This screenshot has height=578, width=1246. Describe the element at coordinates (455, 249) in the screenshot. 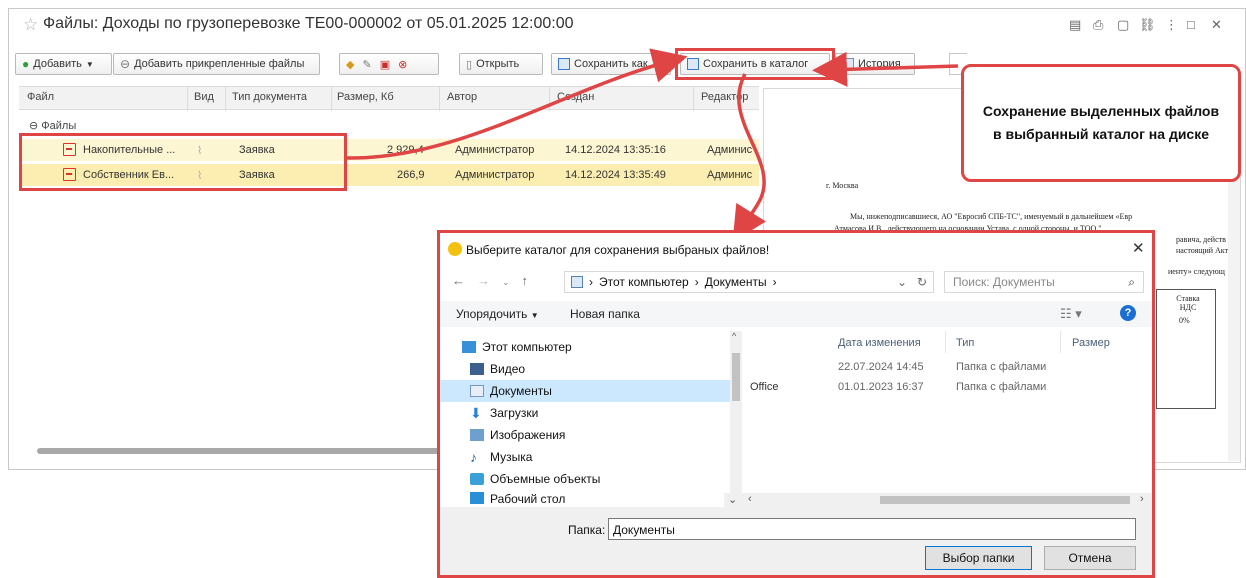

I see `warning-icon` at that location.